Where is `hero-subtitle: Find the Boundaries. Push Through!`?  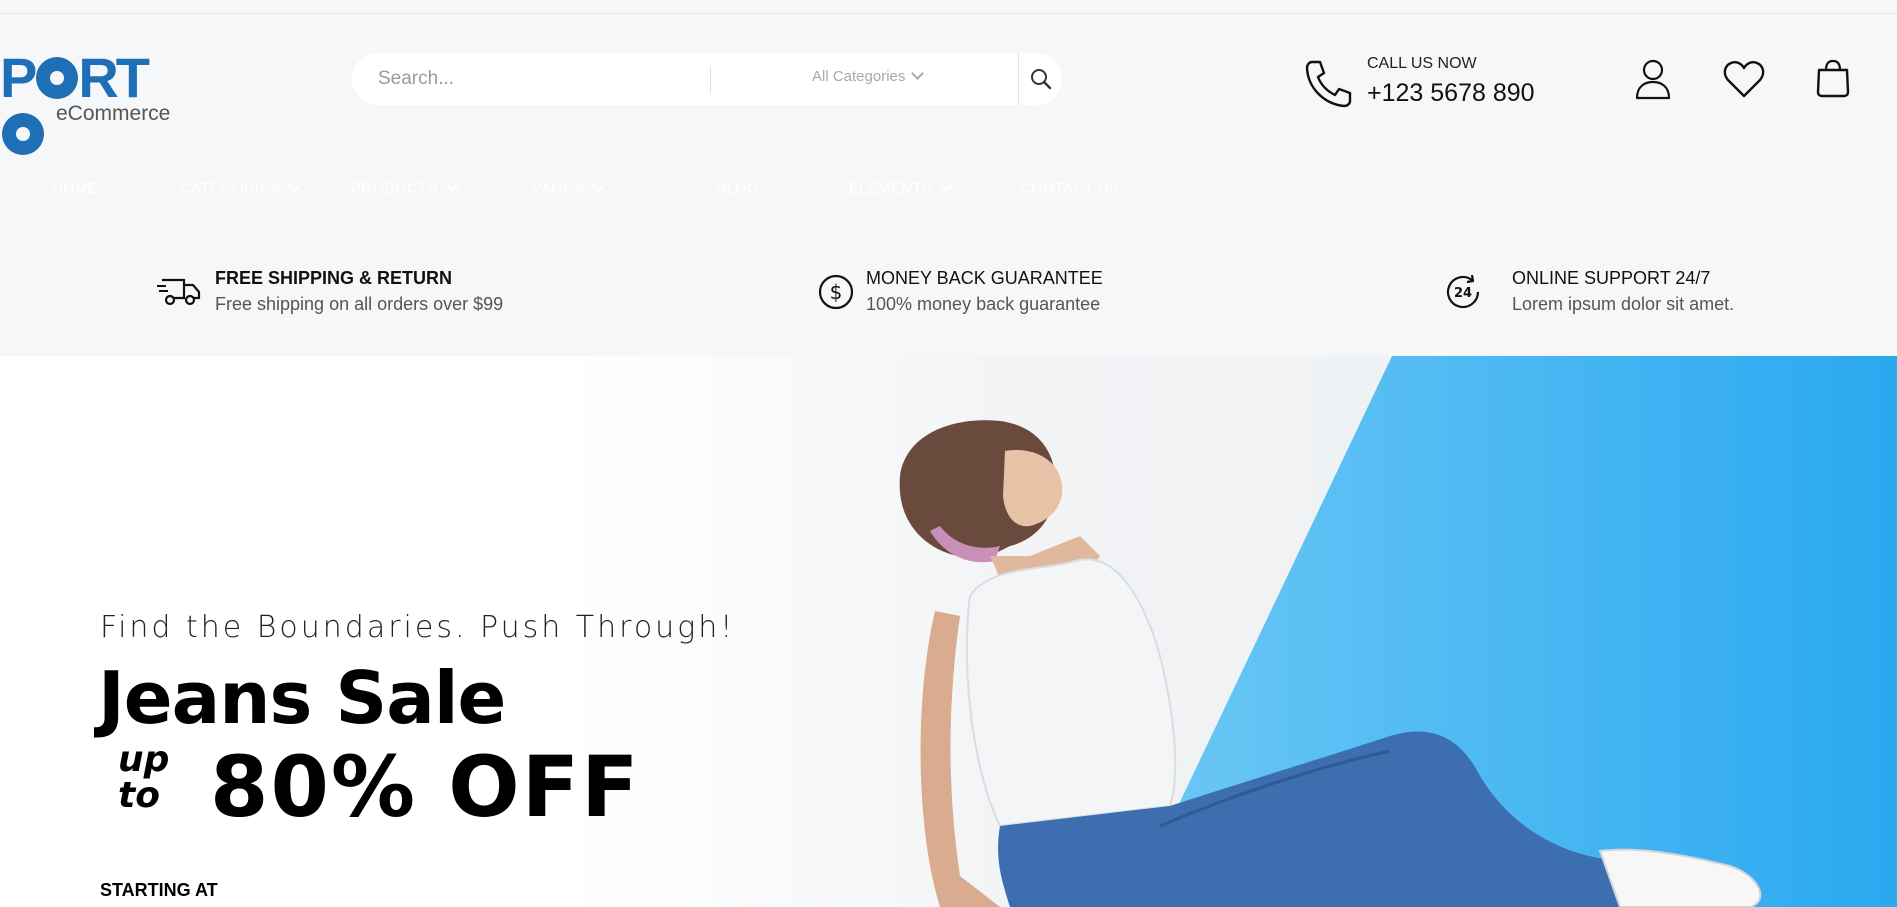 hero-subtitle: Find the Boundaries. Push Through! is located at coordinates (418, 627).